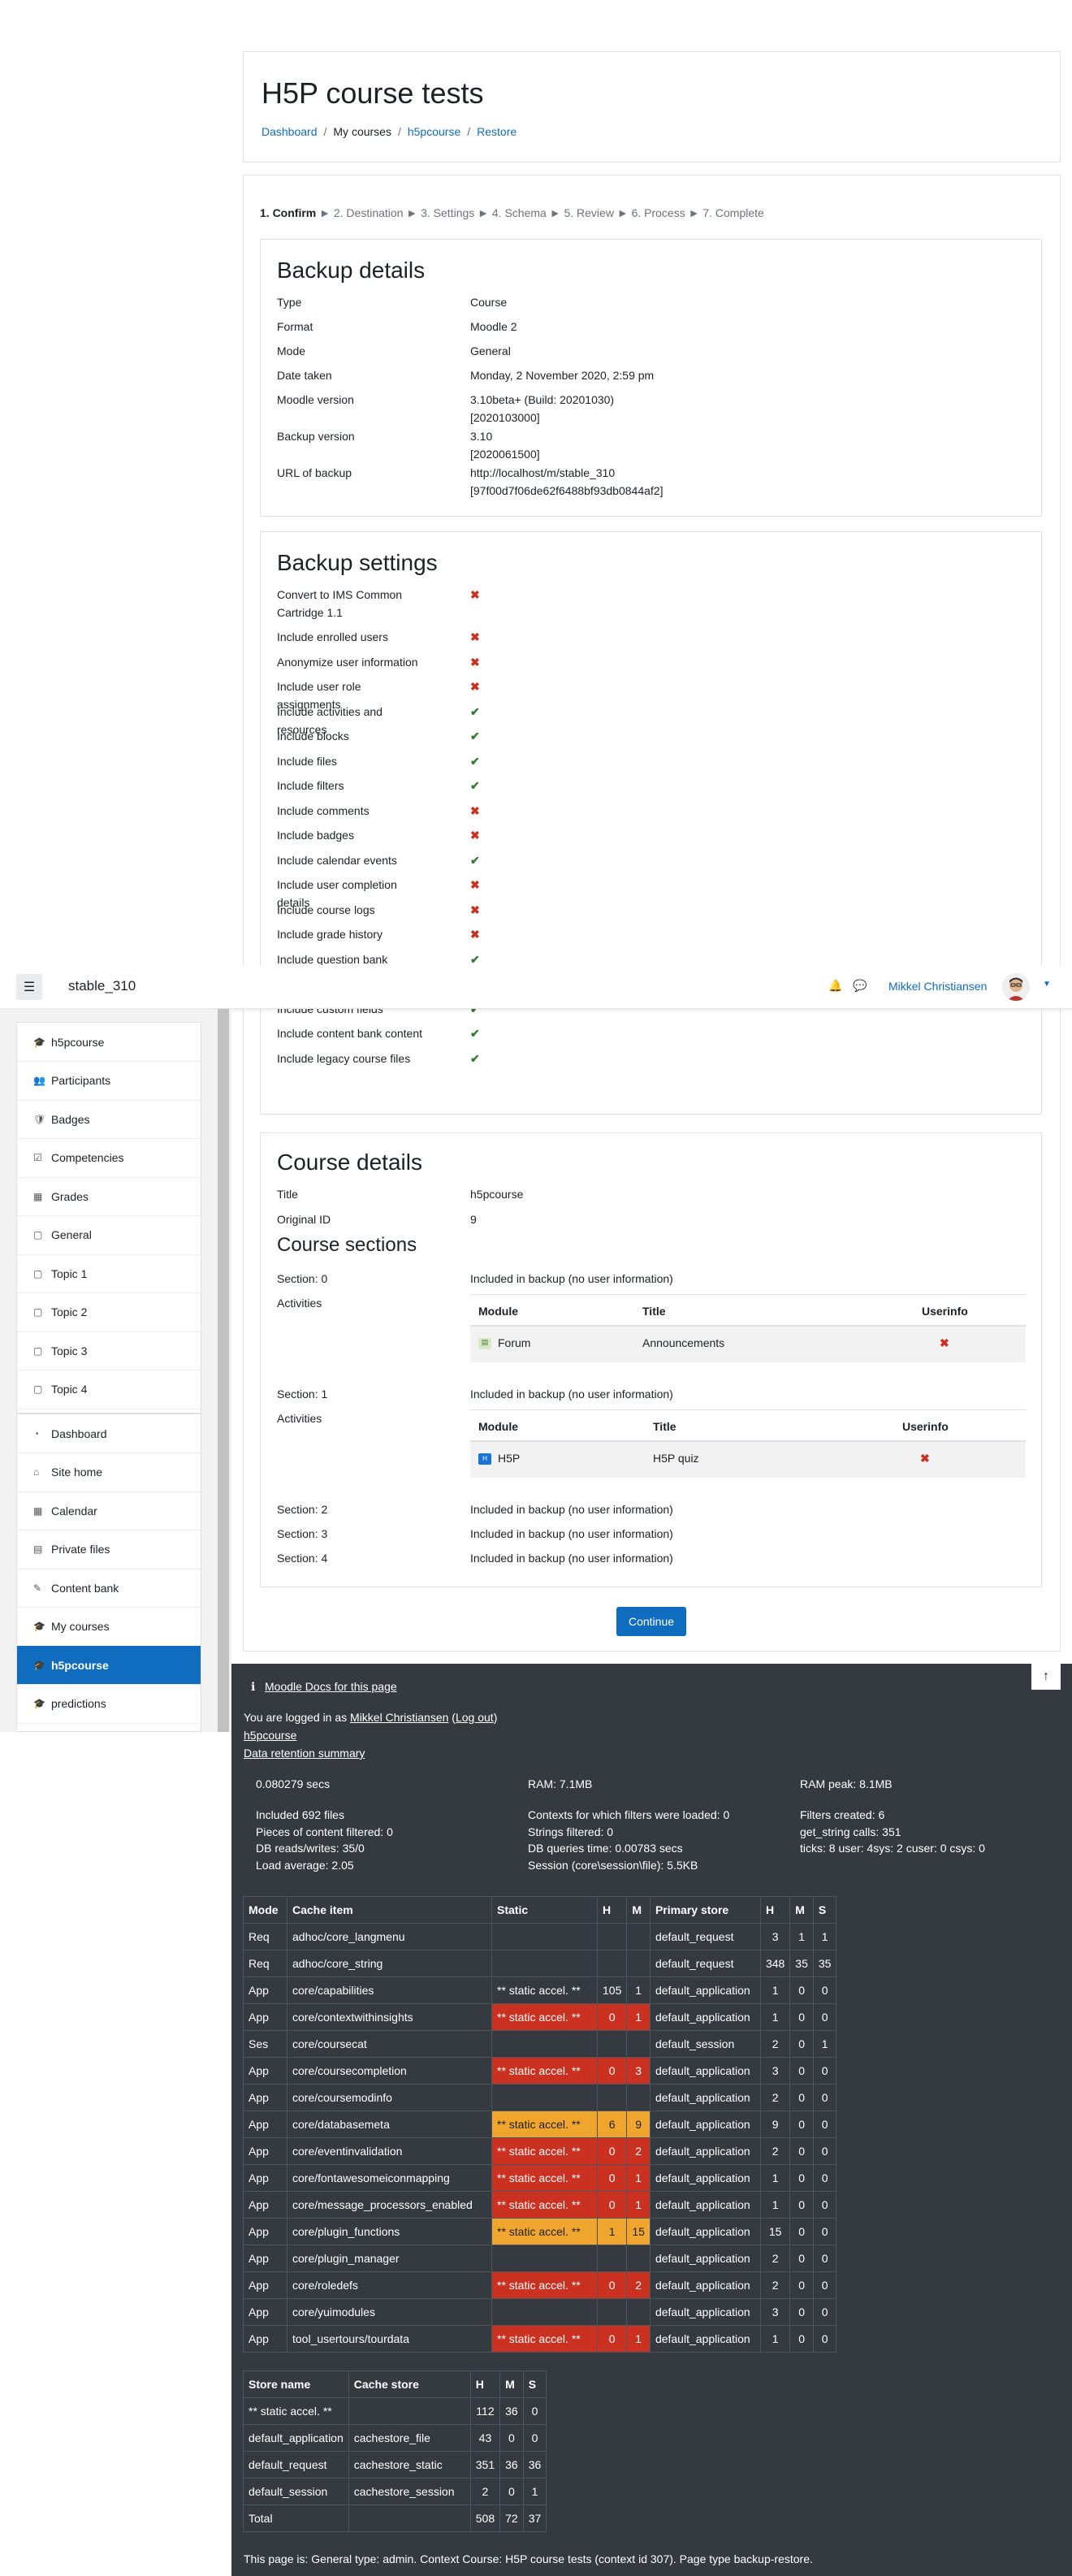 This screenshot has width=1072, height=2576. Describe the element at coordinates (109, 1705) in the screenshot. I see `nav-item-predictions: 🎓 predictions` at that location.